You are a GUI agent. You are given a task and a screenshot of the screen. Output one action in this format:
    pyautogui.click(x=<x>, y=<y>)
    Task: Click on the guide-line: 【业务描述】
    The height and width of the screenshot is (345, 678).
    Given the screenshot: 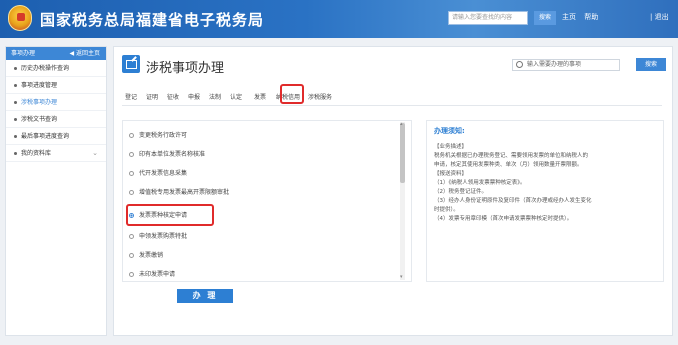 What is the action you would take?
    pyautogui.click(x=451, y=147)
    